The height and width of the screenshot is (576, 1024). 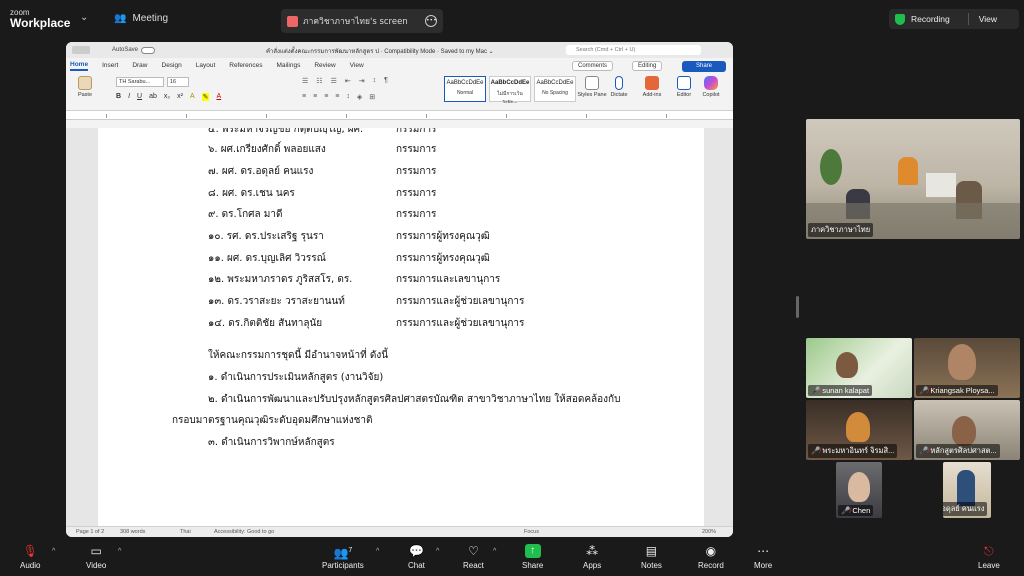 What do you see at coordinates (377, 551) in the screenshot?
I see `participants-options-caret: ^` at bounding box center [377, 551].